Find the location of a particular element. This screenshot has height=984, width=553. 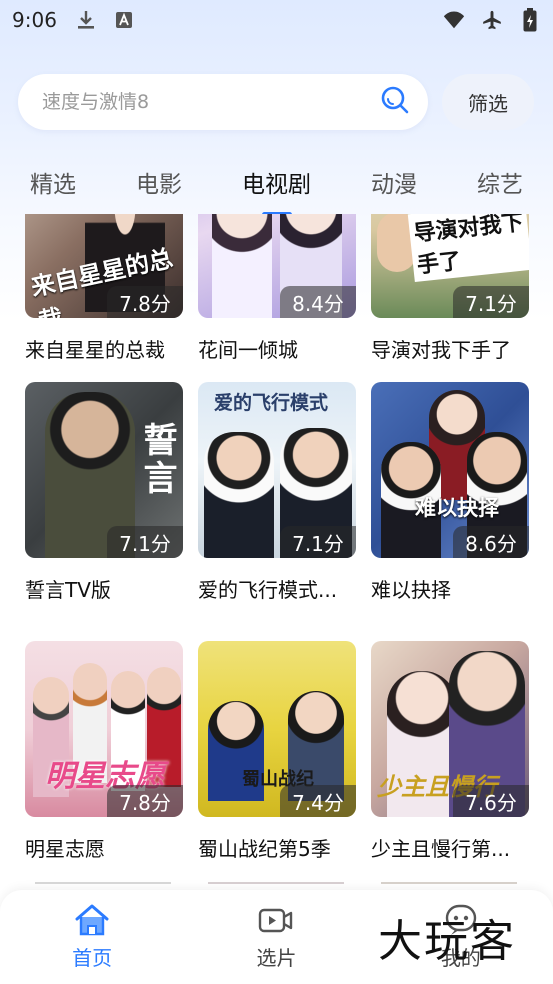

series-card: 导演对我下手了 7.1分 导演对我下手了 is located at coordinates (450, 288).